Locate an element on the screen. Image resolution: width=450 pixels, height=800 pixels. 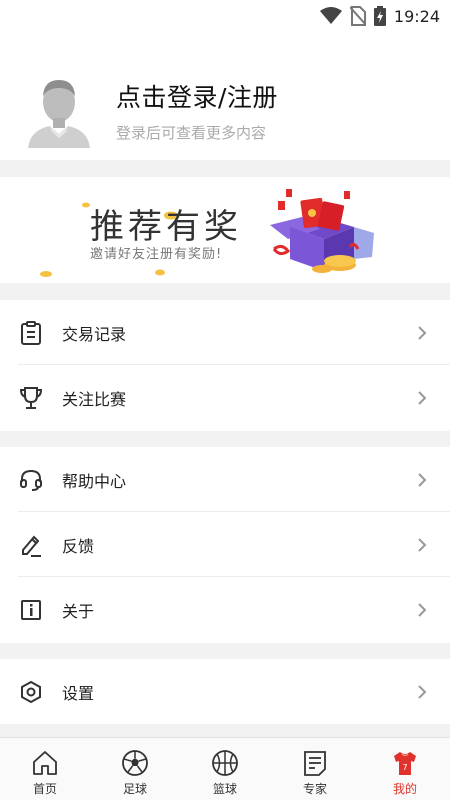
menu-item-label: 设置 is located at coordinates (78, 693).